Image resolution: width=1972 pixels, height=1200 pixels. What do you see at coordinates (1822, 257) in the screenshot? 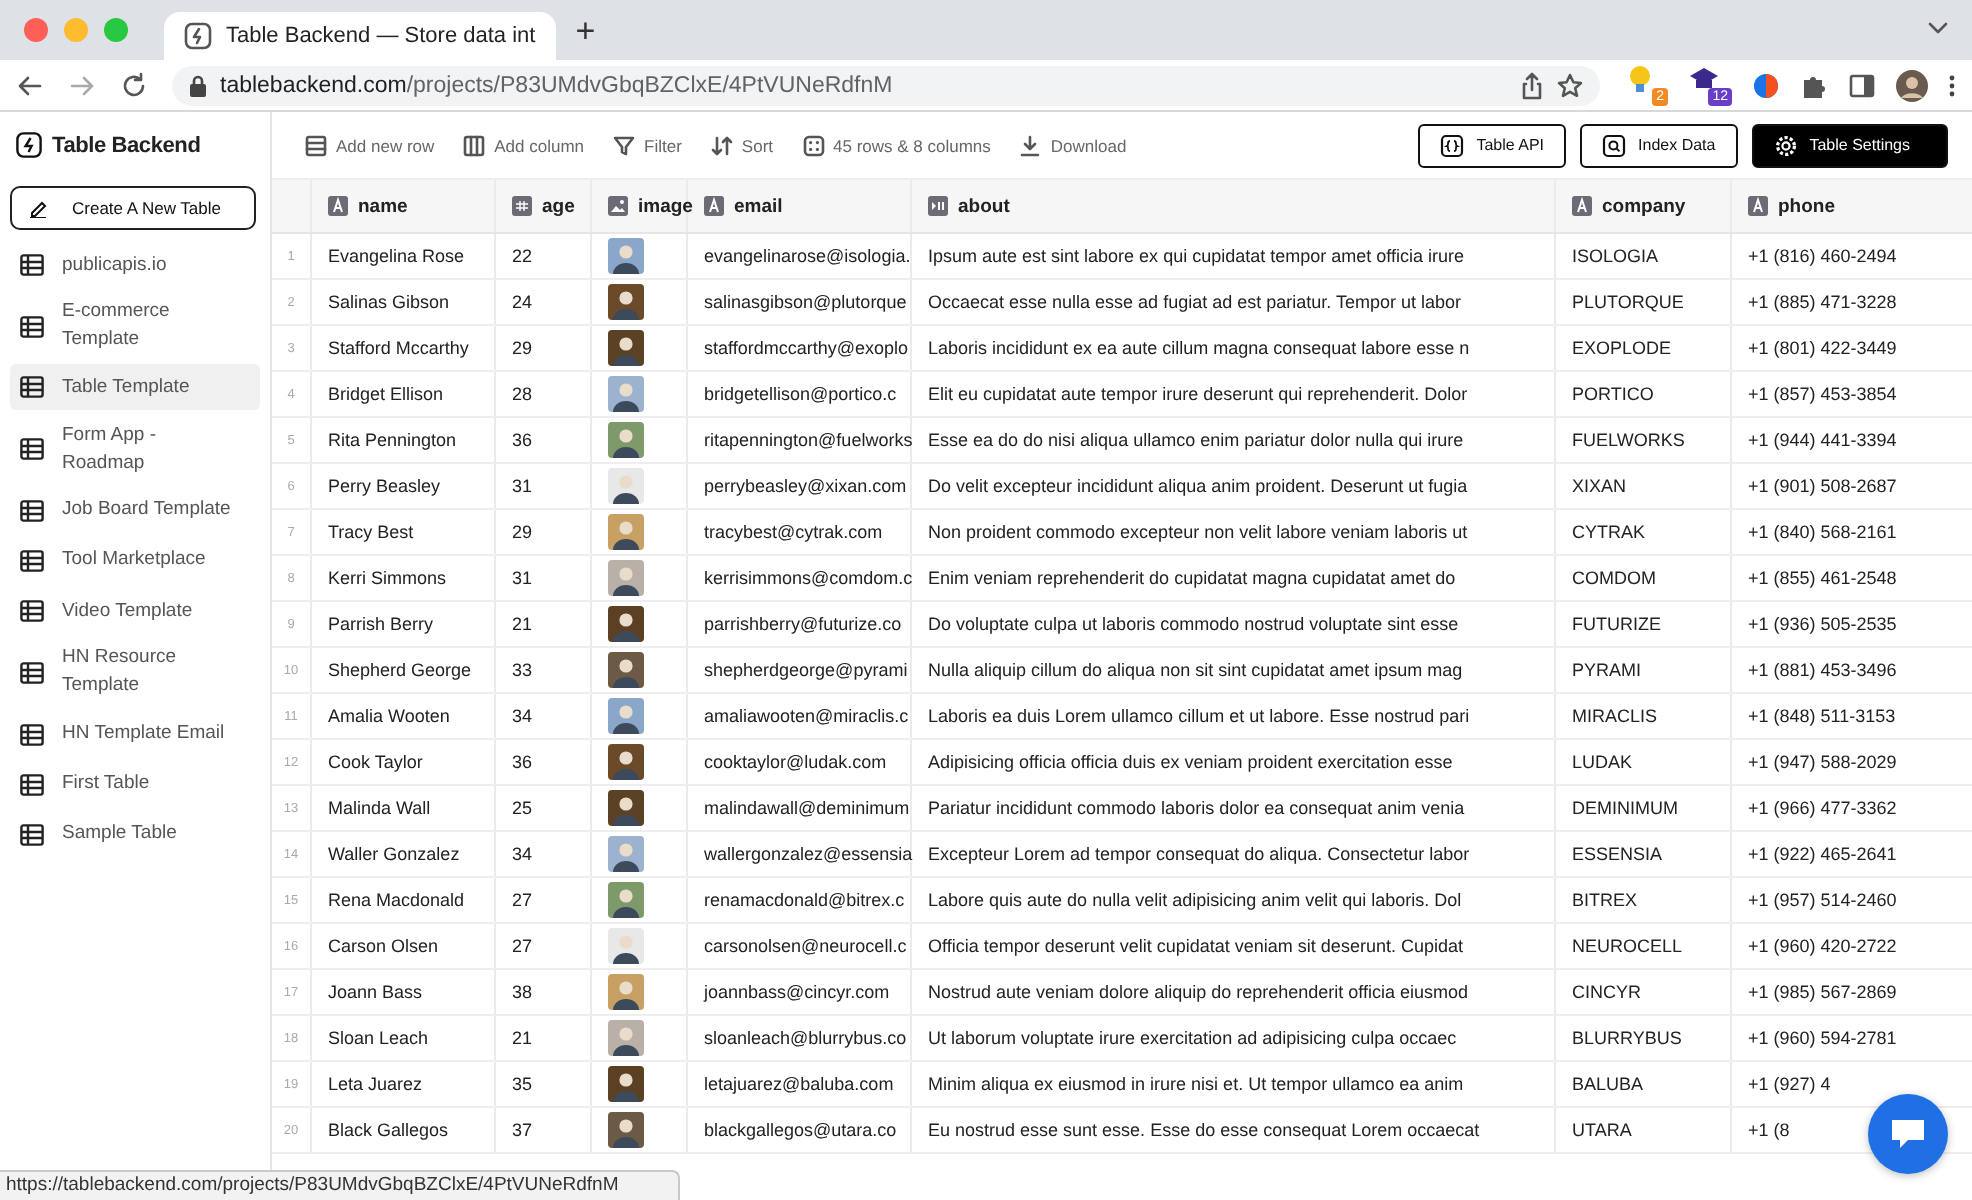
I see `table-cell-text: +1 (816) 460-2494` at bounding box center [1822, 257].